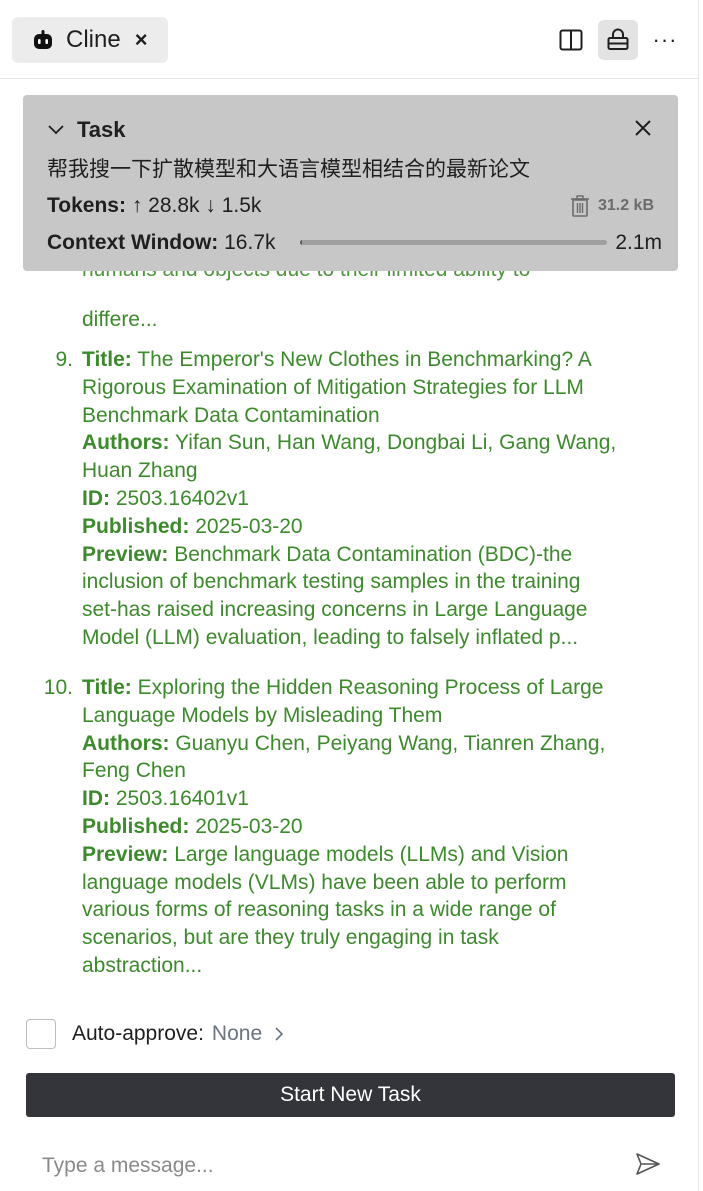 The width and height of the screenshot is (703, 1191). I want to click on paper-id: 2503.16402v1, so click(182, 498).